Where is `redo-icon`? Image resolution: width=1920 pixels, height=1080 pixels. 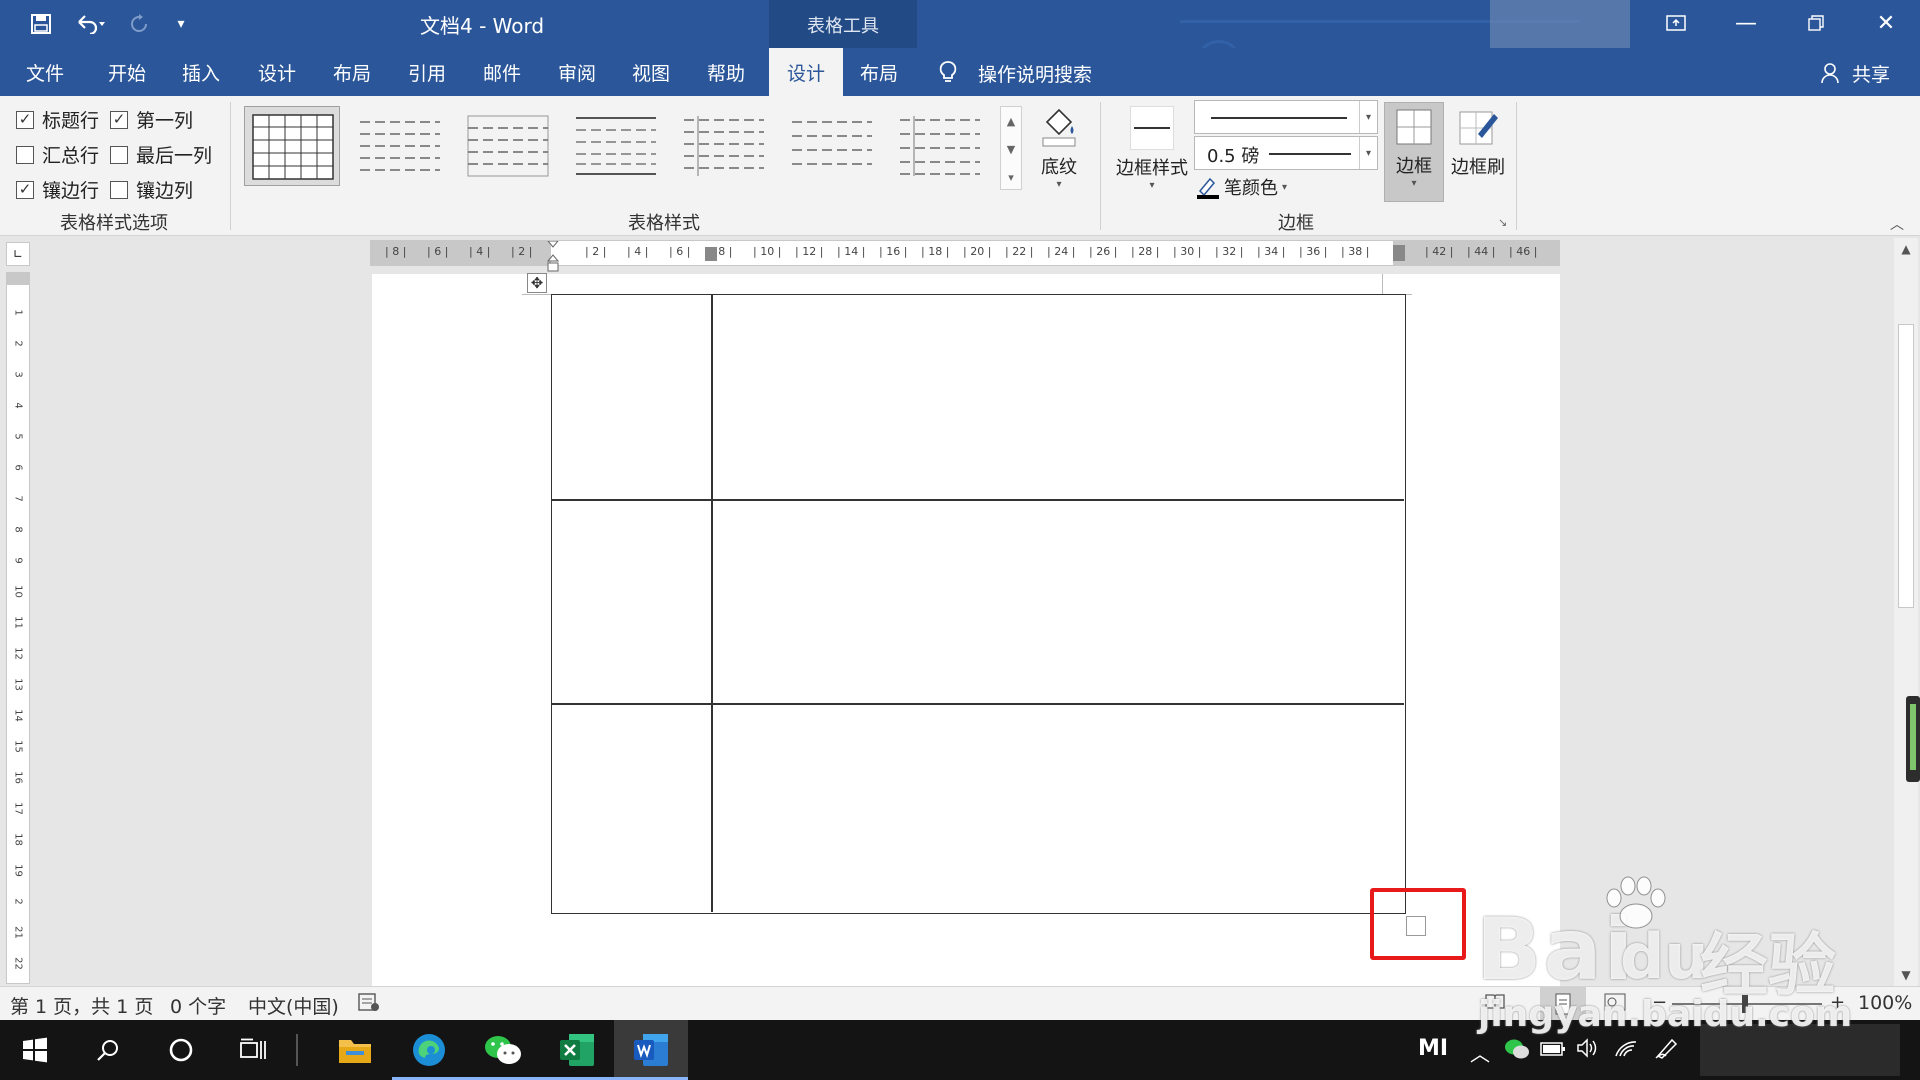
redo-icon is located at coordinates (139, 24).